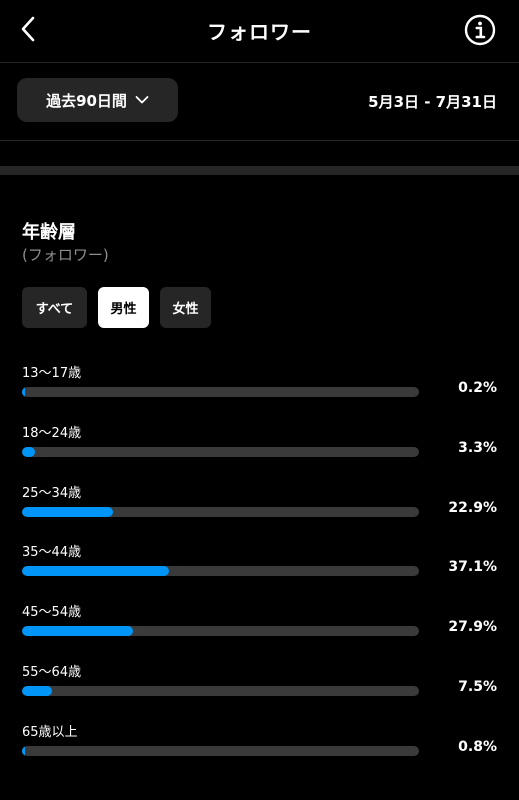 Image resolution: width=519 pixels, height=800 pixels. I want to click on bar-label: 13〜17歳, so click(52, 373).